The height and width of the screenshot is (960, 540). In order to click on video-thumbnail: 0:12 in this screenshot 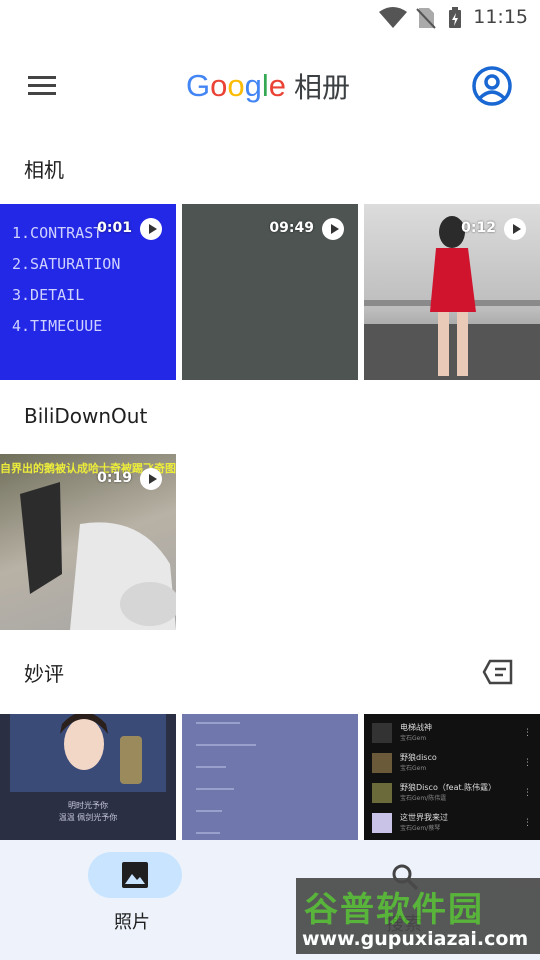, I will do `click(452, 292)`.